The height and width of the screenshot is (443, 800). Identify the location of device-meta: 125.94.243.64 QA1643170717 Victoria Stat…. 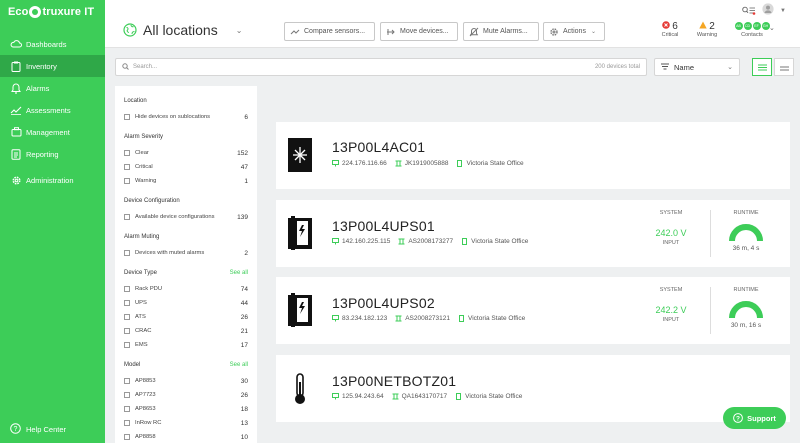
(427, 396).